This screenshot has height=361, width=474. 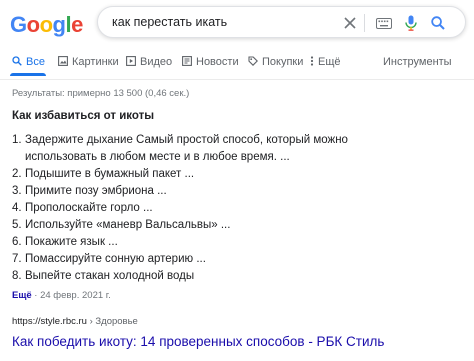 I want to click on logo-letter: G, so click(x=18, y=24).